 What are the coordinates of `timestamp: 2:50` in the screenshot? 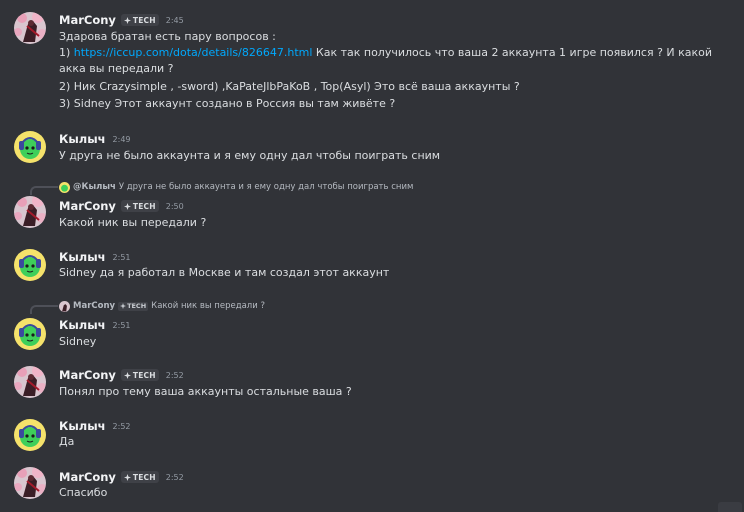 It's located at (175, 206).